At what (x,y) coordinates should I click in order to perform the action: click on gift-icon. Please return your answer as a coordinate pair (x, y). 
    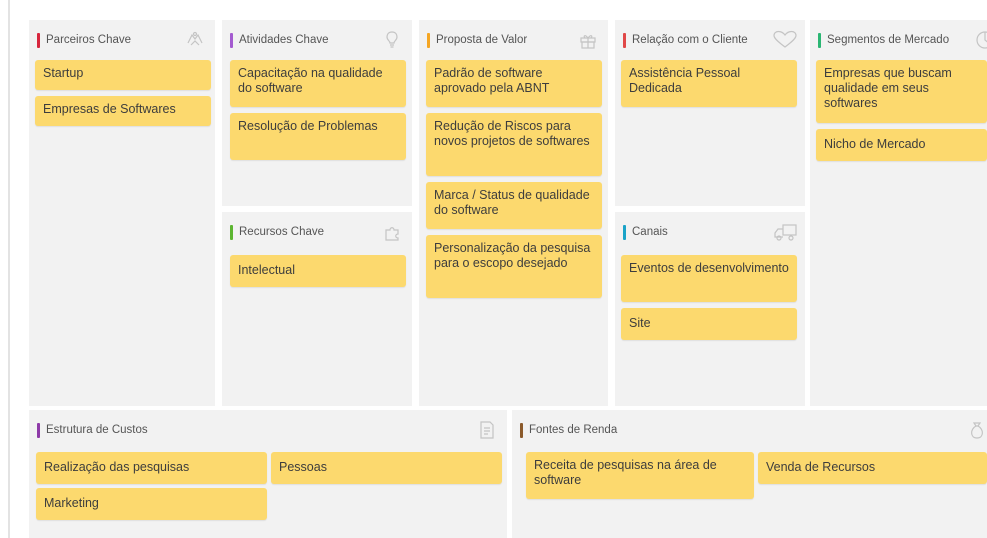
    Looking at the image, I should click on (588, 40).